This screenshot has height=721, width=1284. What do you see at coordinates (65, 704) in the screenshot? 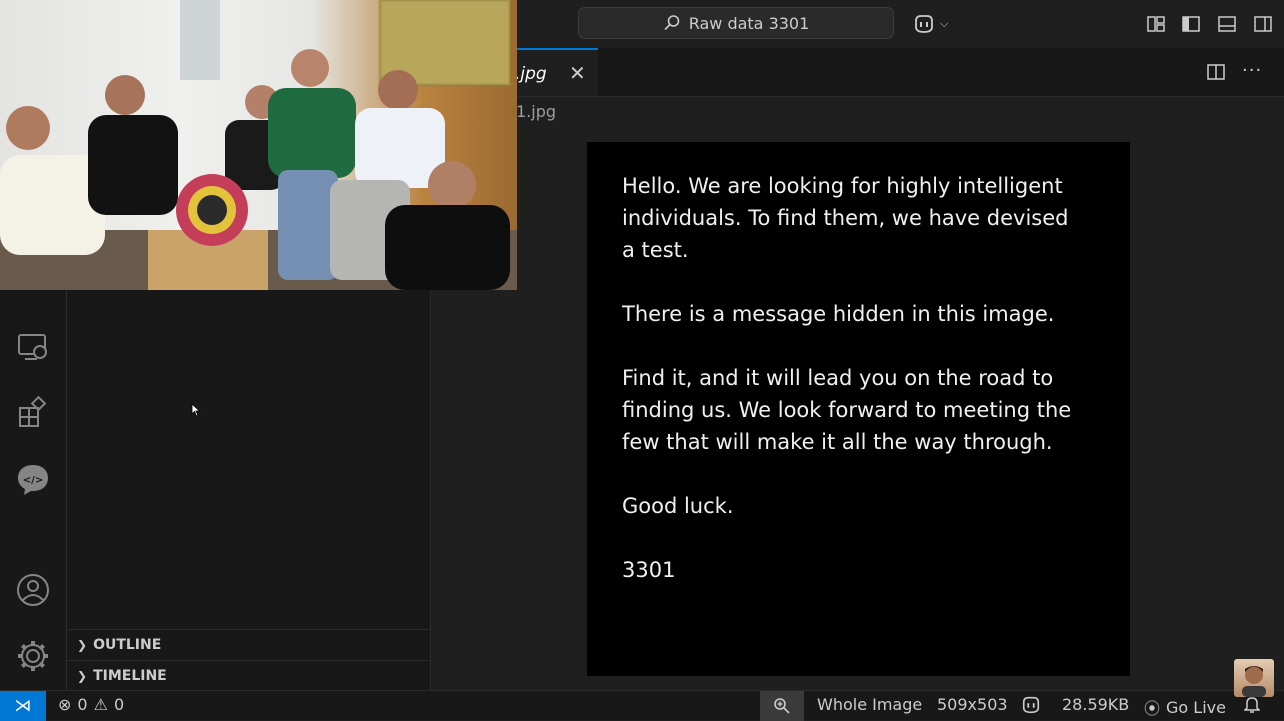
I see `error-icon: ⊗` at bounding box center [65, 704].